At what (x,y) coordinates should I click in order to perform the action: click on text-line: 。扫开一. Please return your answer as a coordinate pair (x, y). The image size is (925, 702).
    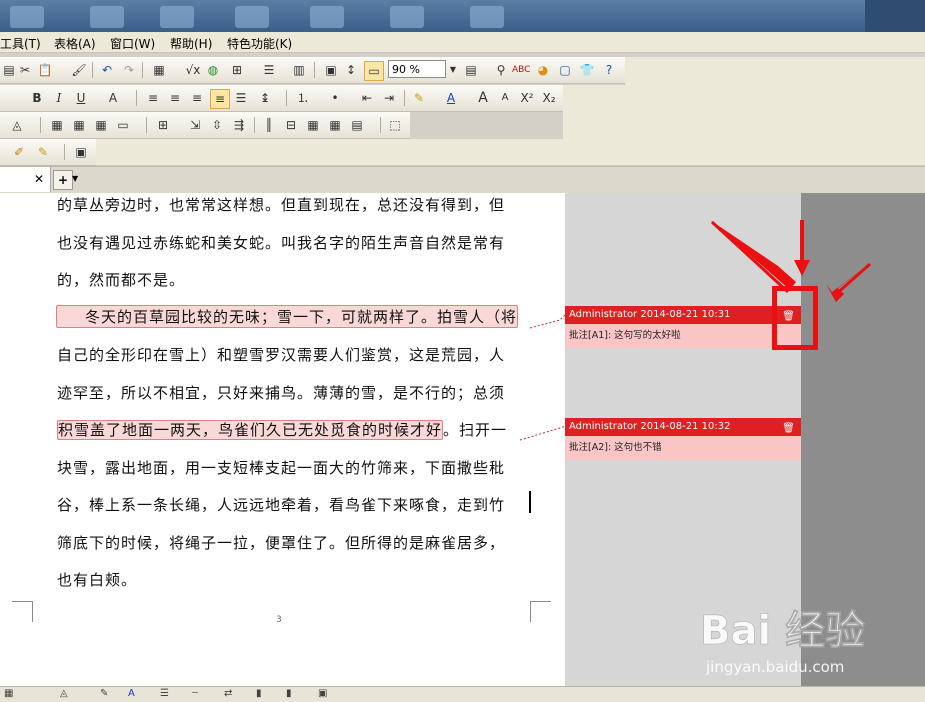
    Looking at the image, I should click on (475, 430).